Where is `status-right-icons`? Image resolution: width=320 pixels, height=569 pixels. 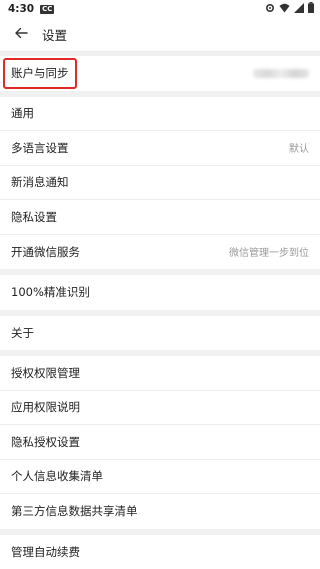
status-right-icons is located at coordinates (289, 9).